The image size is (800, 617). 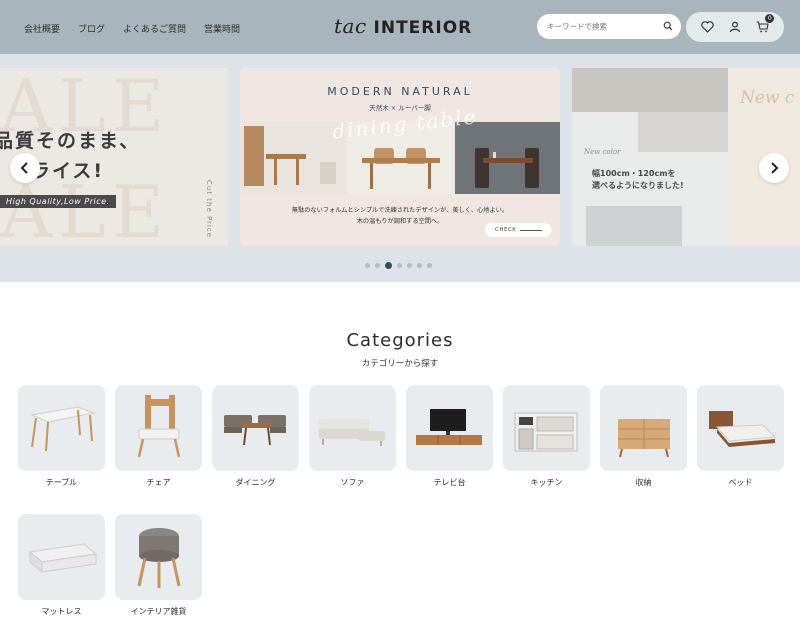 What do you see at coordinates (58, 201) in the screenshot?
I see `slide-tagline: High Quality,Low Price.` at bounding box center [58, 201].